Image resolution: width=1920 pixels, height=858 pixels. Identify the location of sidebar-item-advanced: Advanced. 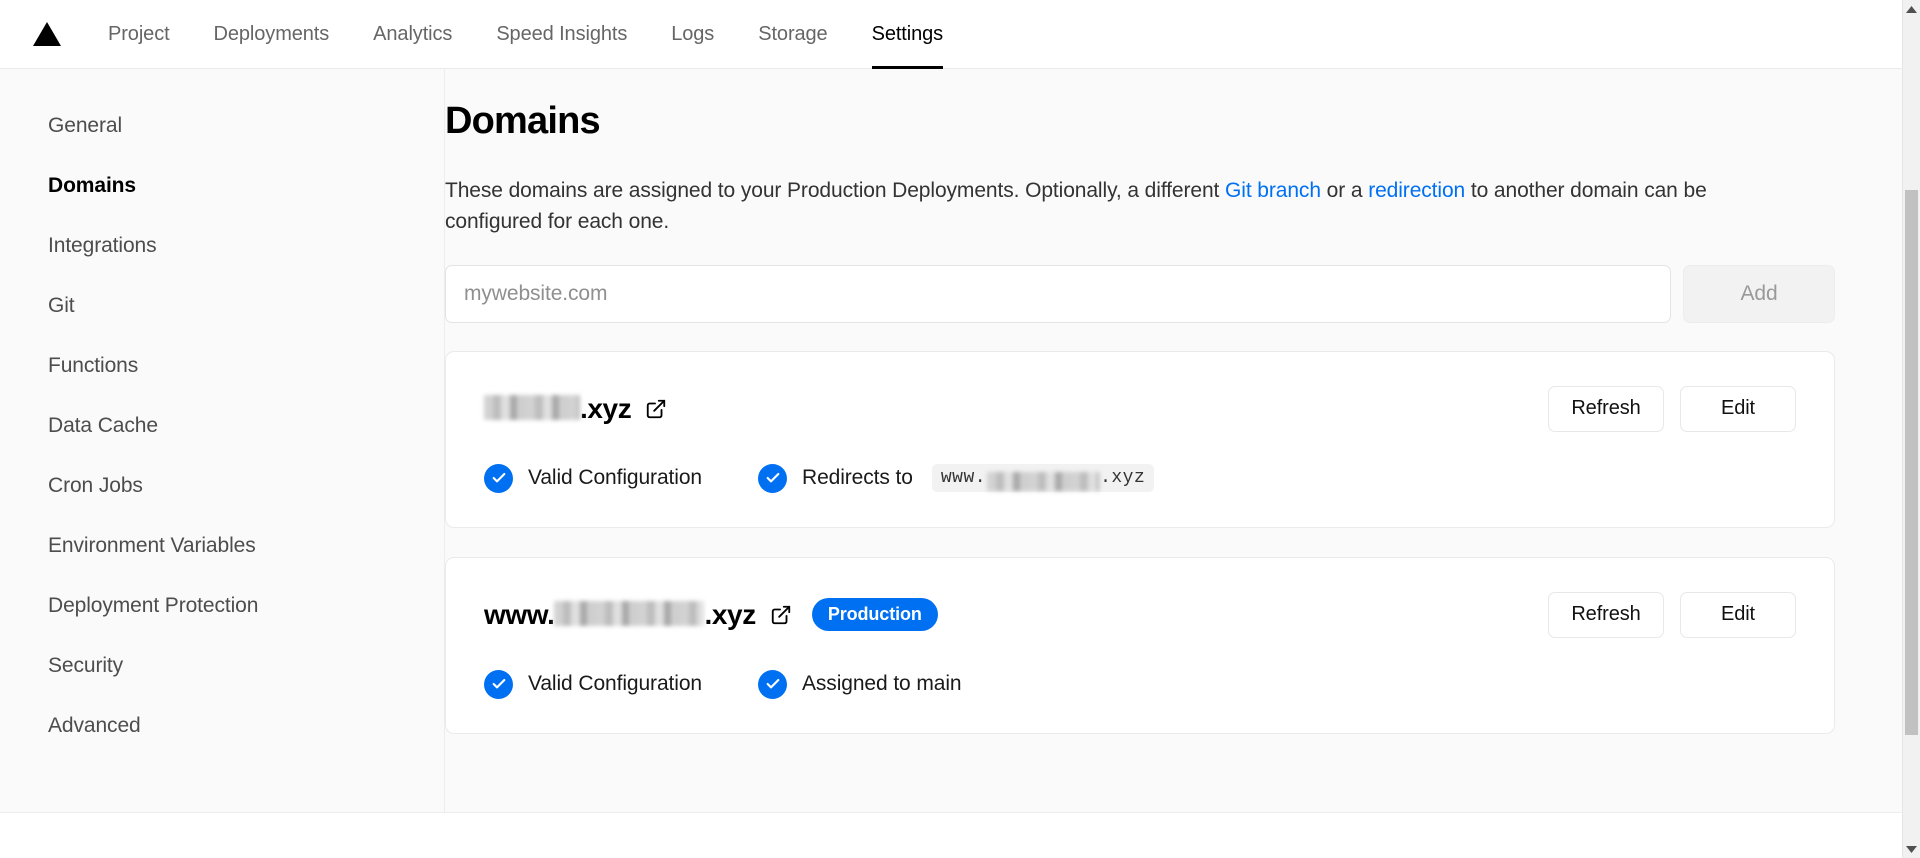
(222, 726).